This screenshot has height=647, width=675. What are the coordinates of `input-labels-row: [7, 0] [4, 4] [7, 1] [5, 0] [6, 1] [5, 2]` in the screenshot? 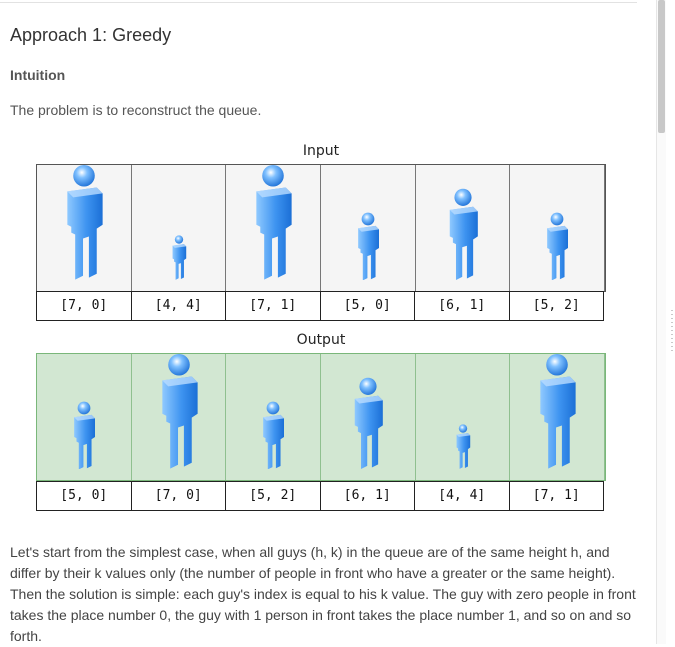 It's located at (320, 306).